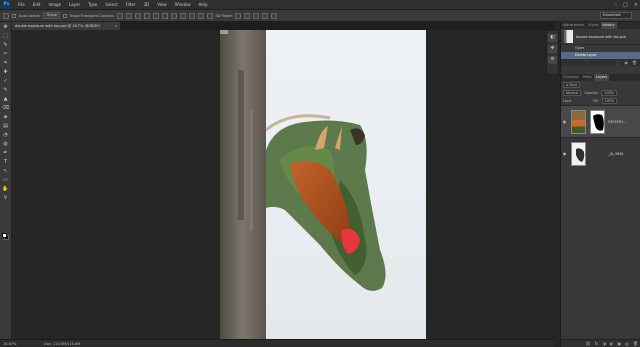 The image size is (640, 347). I want to click on move-tool-icon: ✥, so click(6, 27).